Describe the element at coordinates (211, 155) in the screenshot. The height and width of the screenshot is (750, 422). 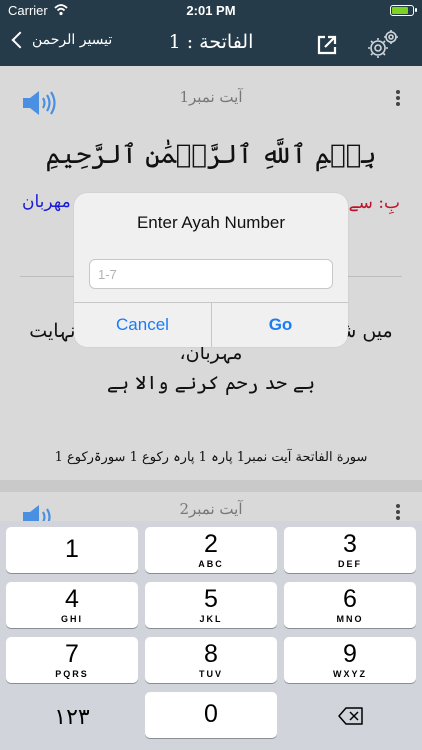
I see `arabic-verse: بِسۡمِ ٱللَّهِ ٱلرَّحۡمَٰنِ ٱلرَّحِيمِ` at that location.